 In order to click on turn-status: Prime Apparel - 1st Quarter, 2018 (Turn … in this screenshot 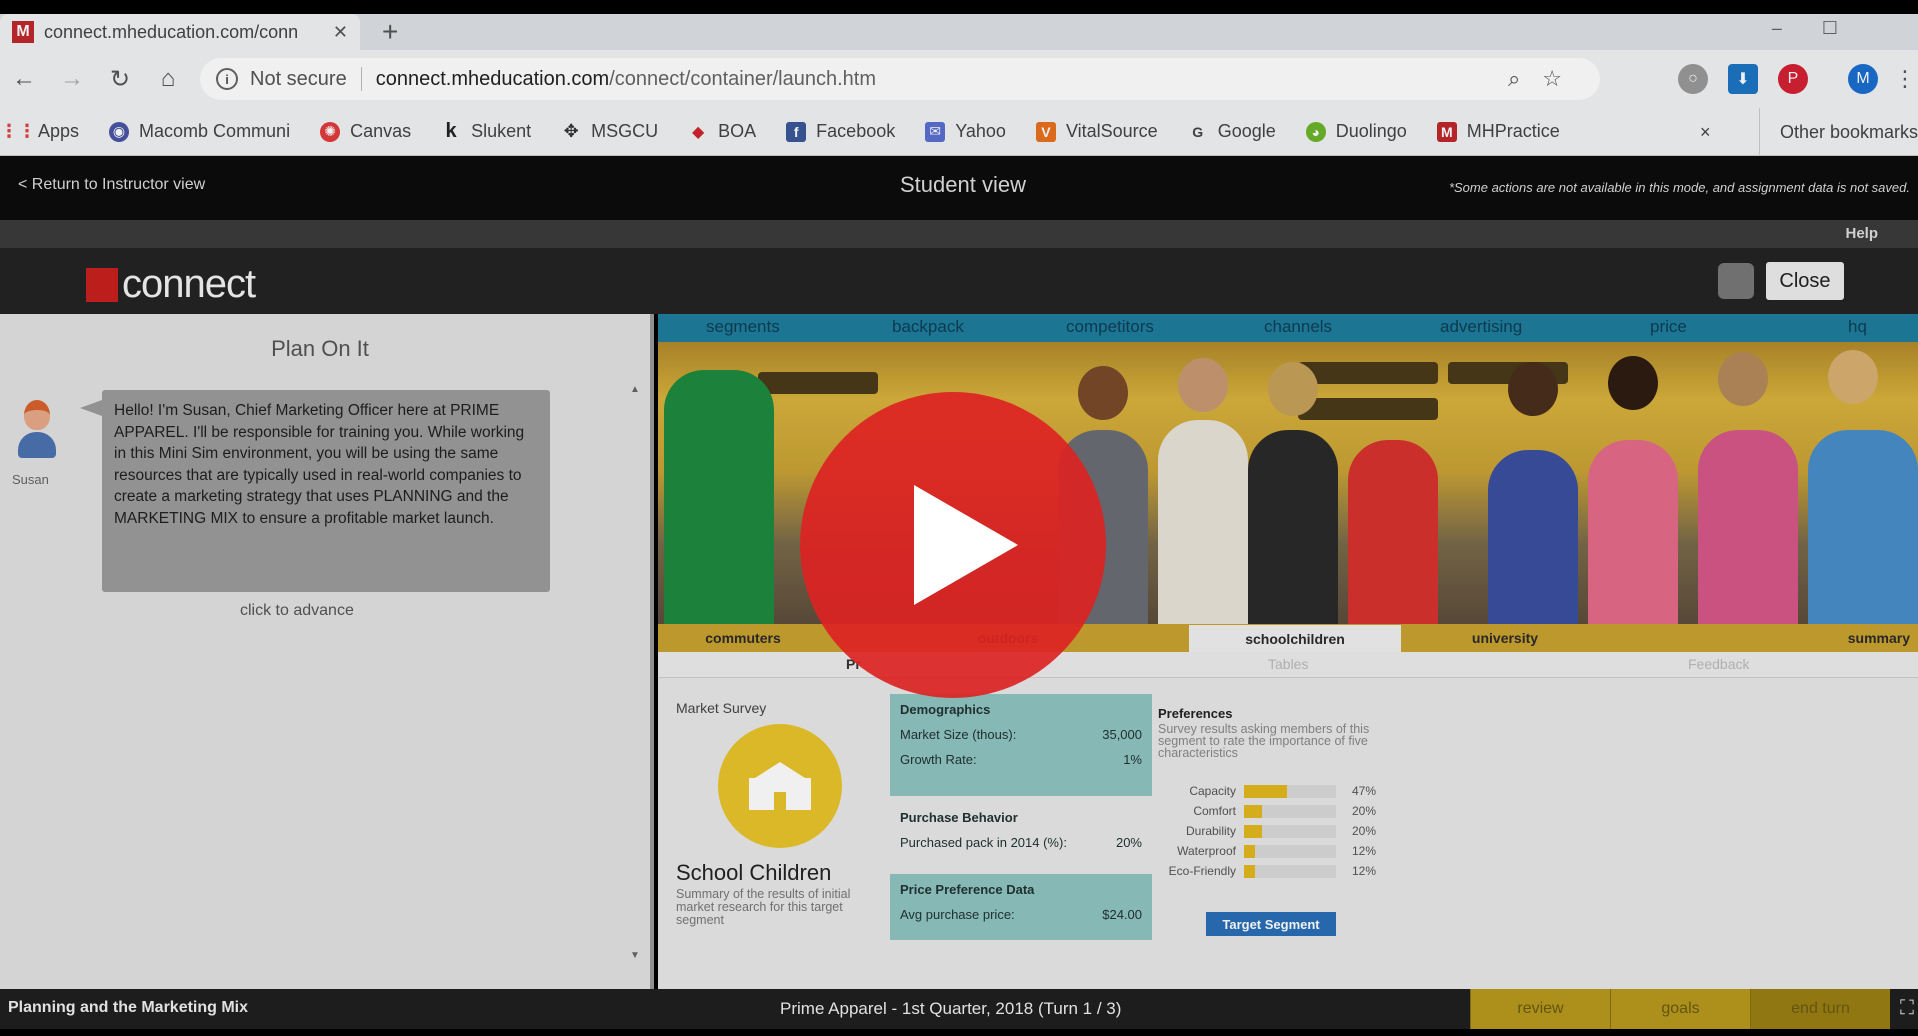, I will do `click(951, 1008)`.